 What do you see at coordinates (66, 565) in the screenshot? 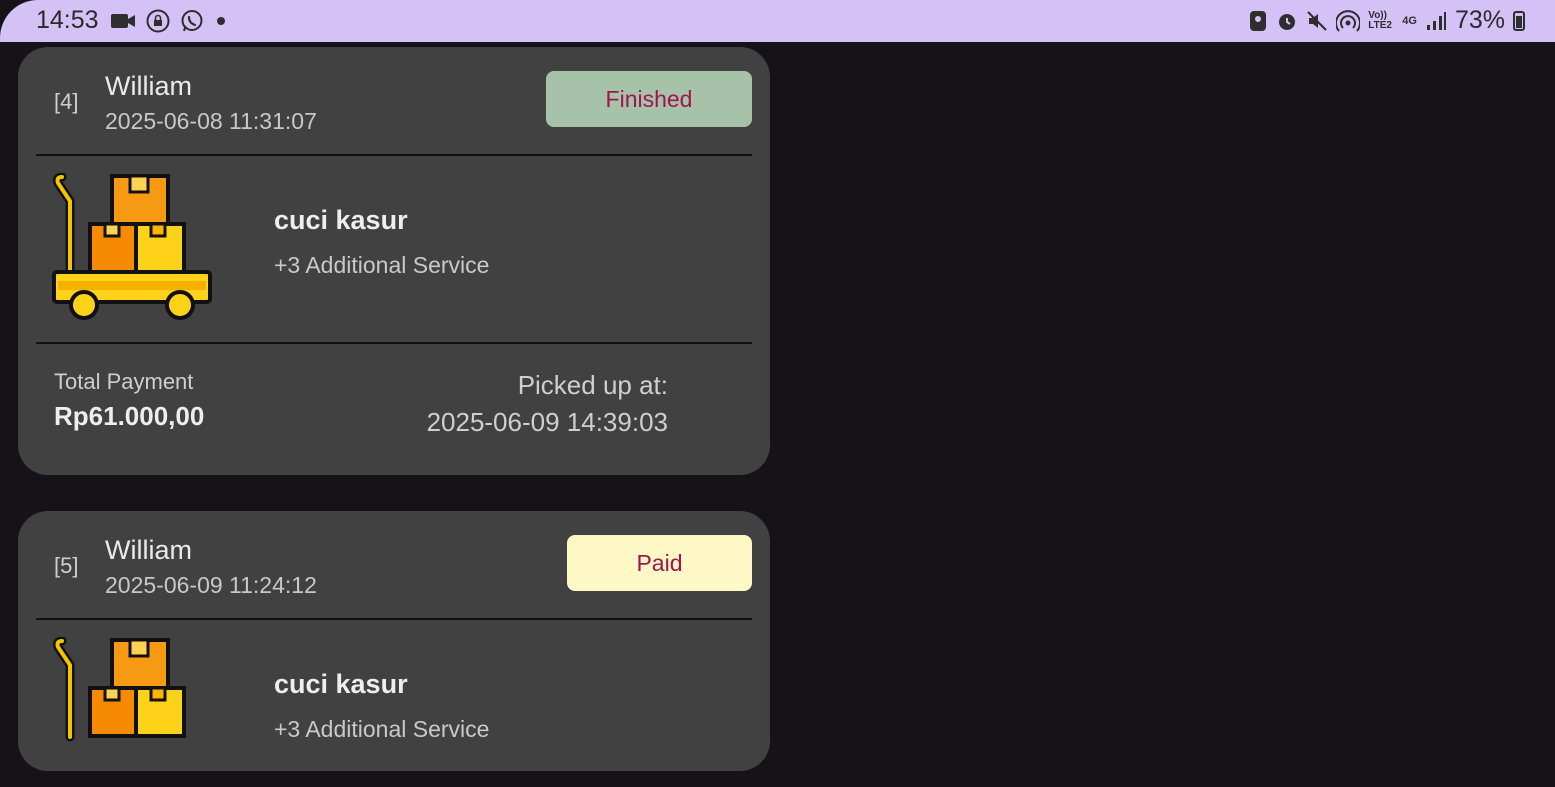
I see `order-index: [5]` at bounding box center [66, 565].